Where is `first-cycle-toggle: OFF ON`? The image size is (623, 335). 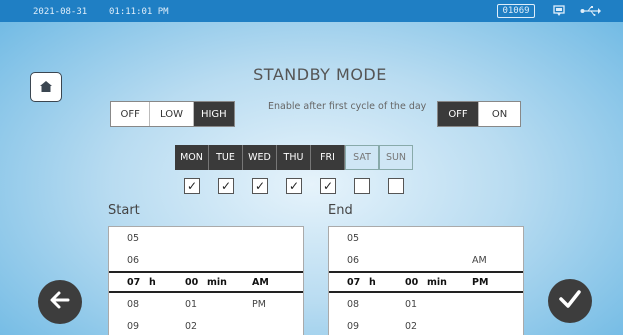
first-cycle-toggle: OFF ON is located at coordinates (479, 114).